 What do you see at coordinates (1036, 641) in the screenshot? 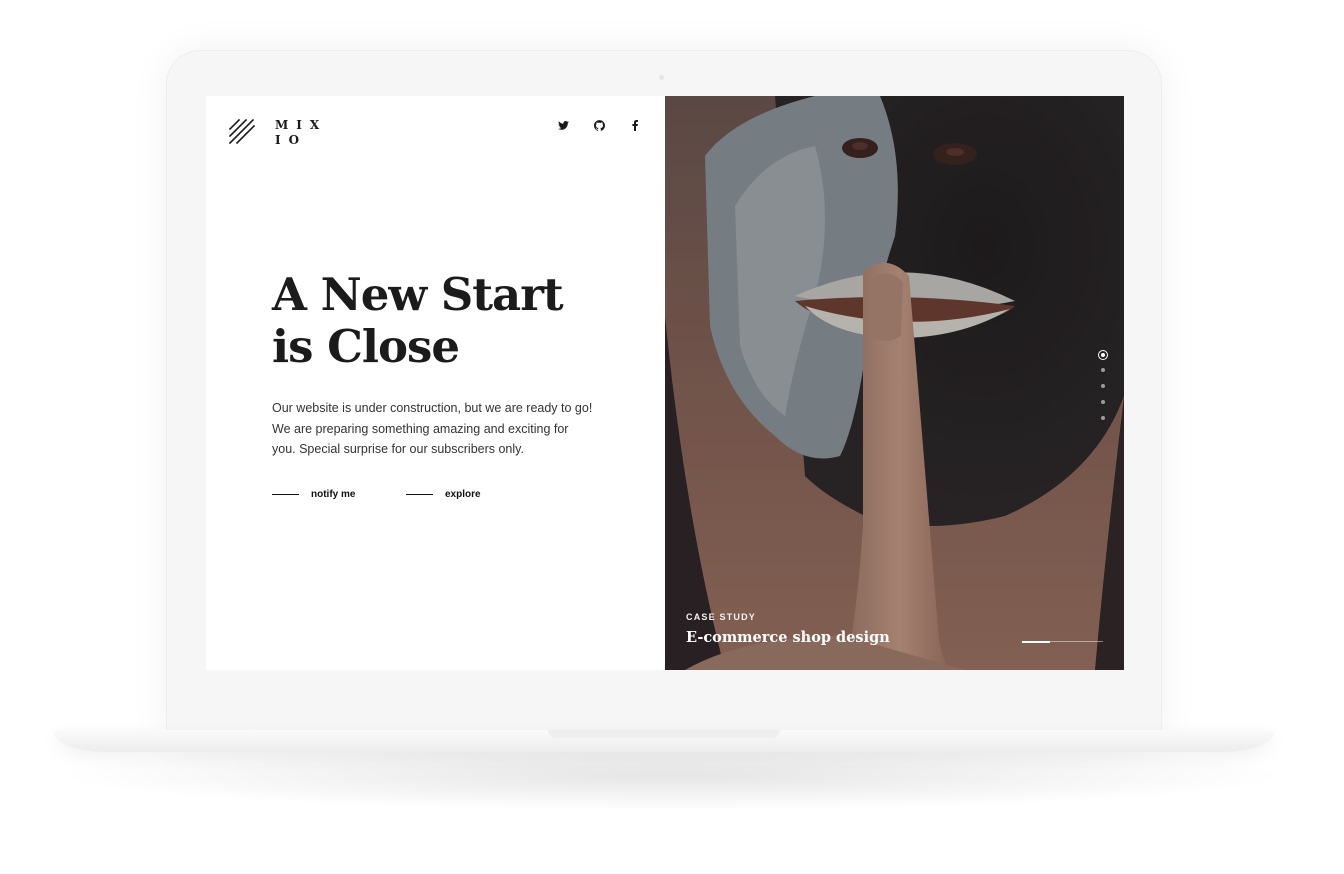
I see `slide-progress-fill` at bounding box center [1036, 641].